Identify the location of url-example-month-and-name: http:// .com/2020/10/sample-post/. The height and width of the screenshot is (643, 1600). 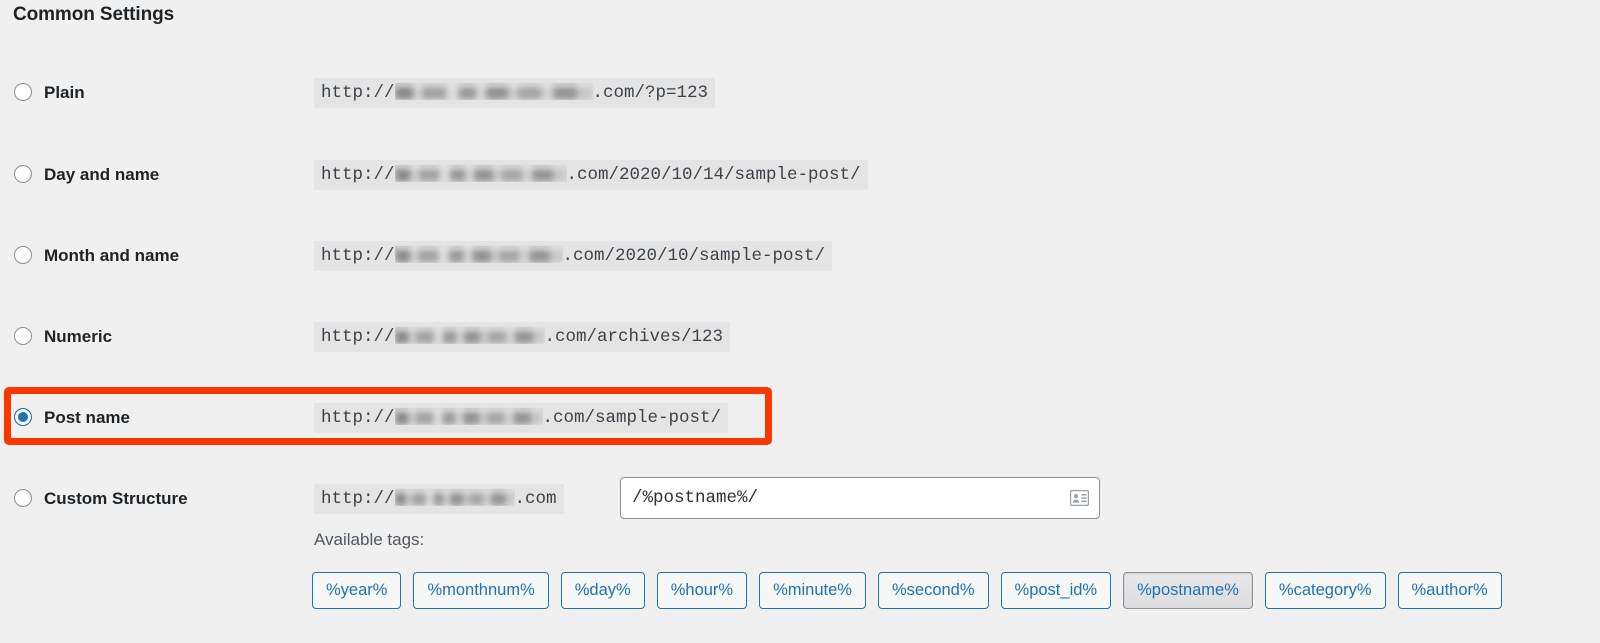
(573, 256).